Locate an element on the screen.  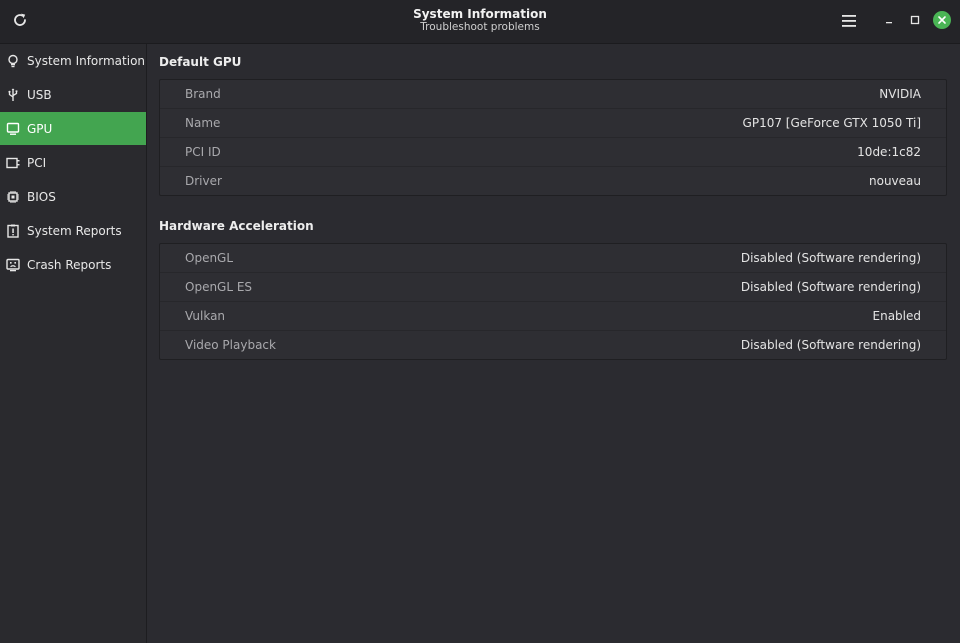
hamburger-menu-icon is located at coordinates (849, 21).